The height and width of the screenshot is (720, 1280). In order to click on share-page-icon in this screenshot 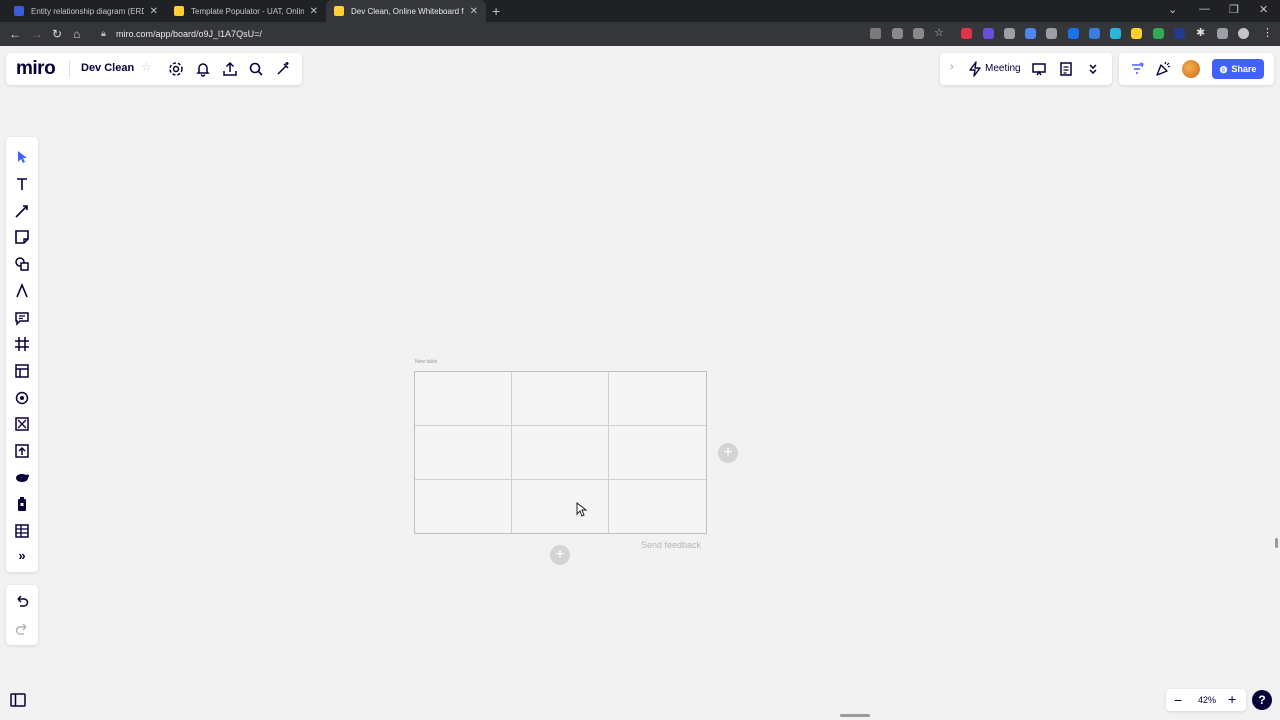, I will do `click(918, 33)`.